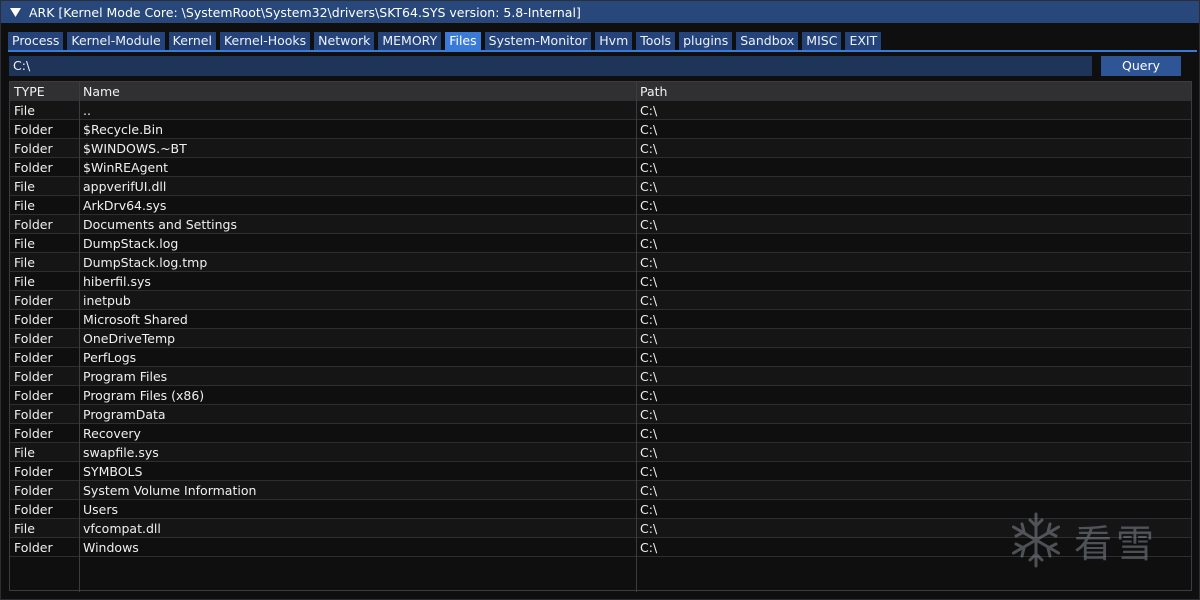 Image resolution: width=1200 pixels, height=600 pixels. Describe the element at coordinates (600, 319) in the screenshot. I see `table-row: Folder Microsoft Shared C:\` at that location.